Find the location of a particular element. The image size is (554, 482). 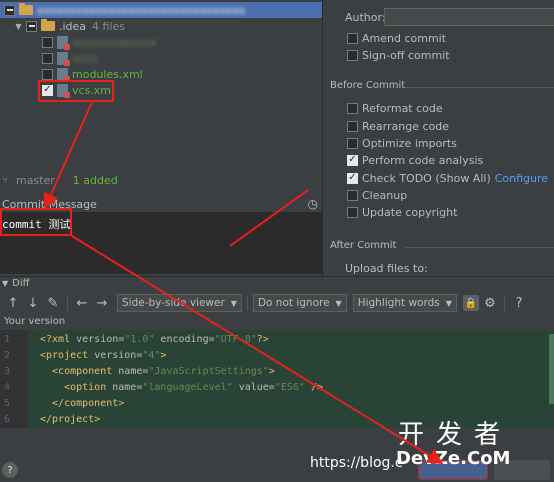

arrow-down-icon: ↓ is located at coordinates (33, 303).